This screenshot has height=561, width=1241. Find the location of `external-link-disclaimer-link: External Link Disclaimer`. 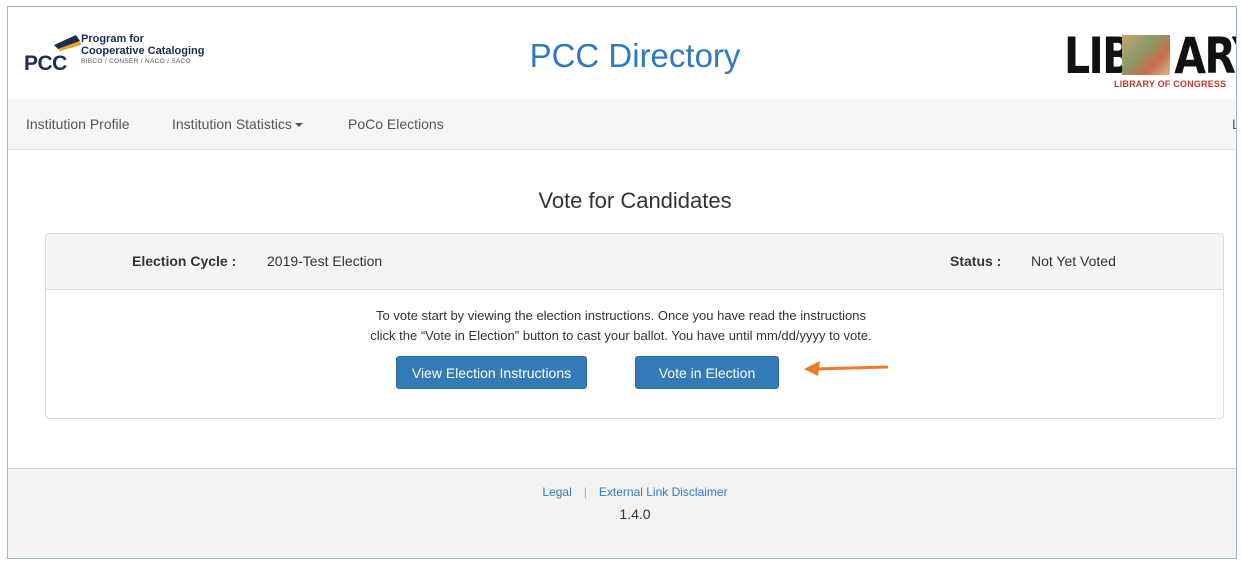

external-link-disclaimer-link: External Link Disclaimer is located at coordinates (663, 492).